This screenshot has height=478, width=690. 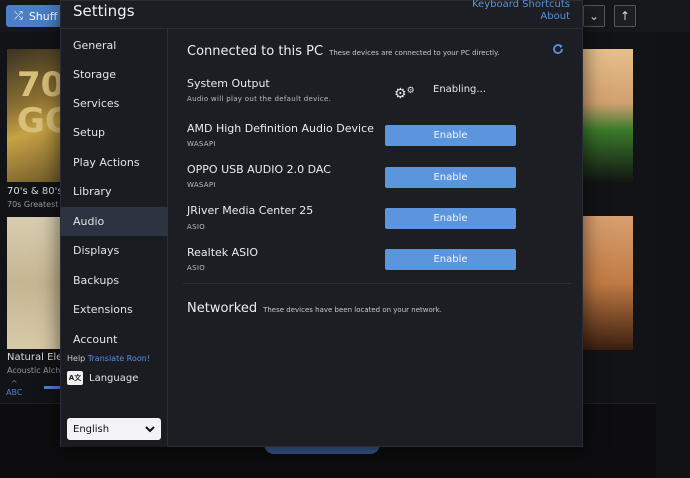 What do you see at coordinates (114, 74) in the screenshot?
I see `sidebar-item-storage: Storage` at bounding box center [114, 74].